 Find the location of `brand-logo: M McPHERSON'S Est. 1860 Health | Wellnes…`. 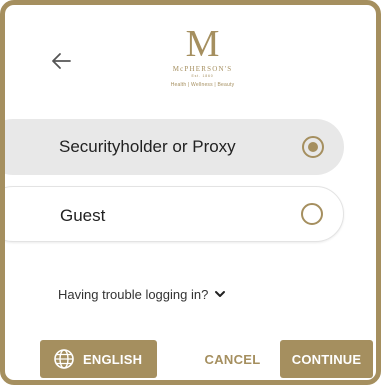

brand-logo: M McPHERSON'S Est. 1860 Health | Wellnes… is located at coordinates (202, 60).